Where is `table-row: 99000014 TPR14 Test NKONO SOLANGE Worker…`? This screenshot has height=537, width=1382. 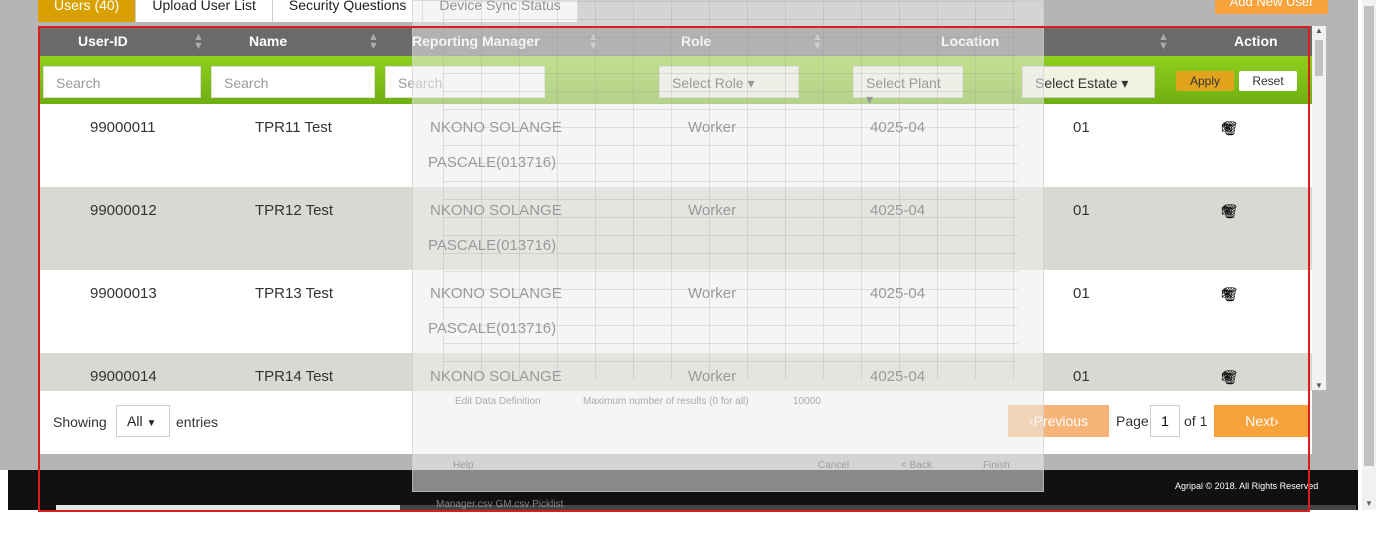
table-row: 99000014 TPR14 Test NKONO SOLANGE Worker… is located at coordinates (675, 372).